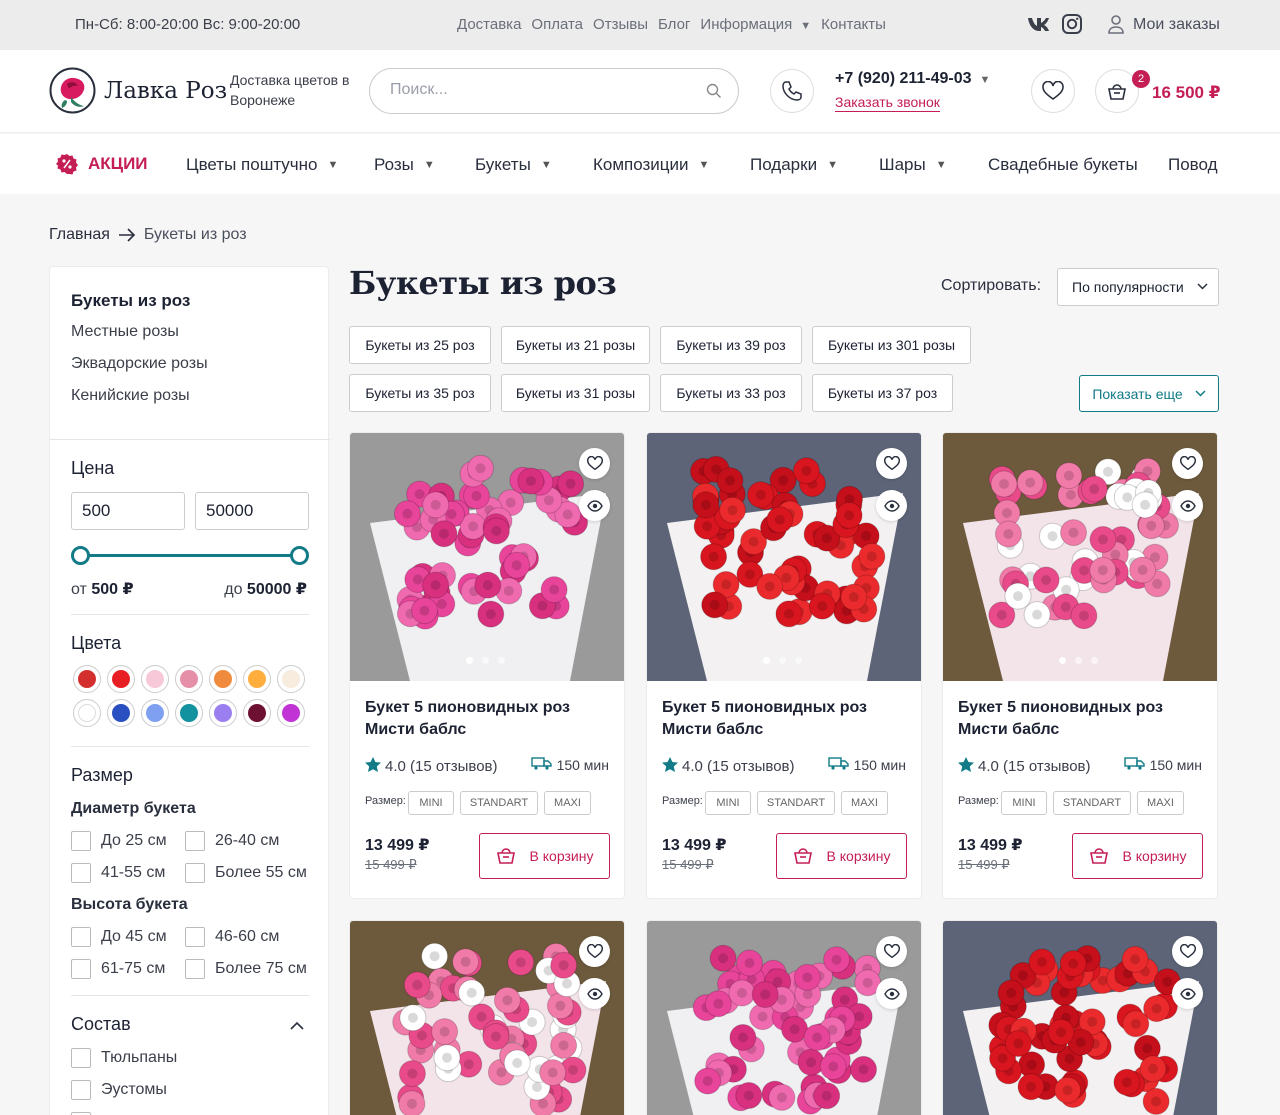  Describe the element at coordinates (755, 24) in the screenshot. I see `top-nav-info: Информация ▼` at that location.